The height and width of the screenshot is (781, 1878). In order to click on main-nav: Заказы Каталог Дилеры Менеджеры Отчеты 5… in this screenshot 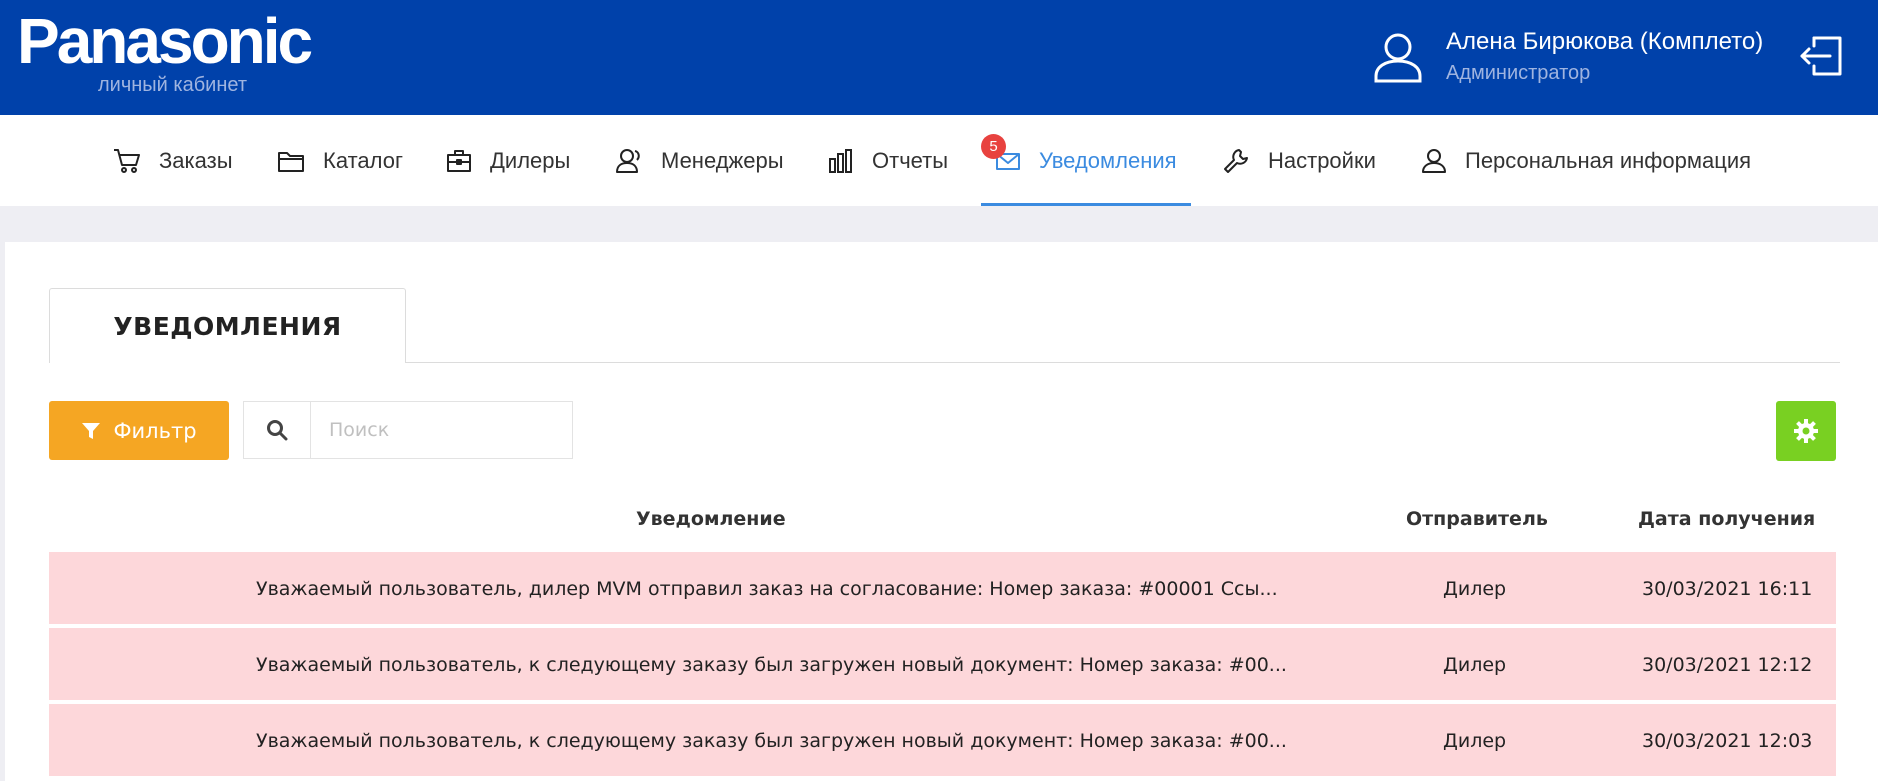, I will do `click(939, 160)`.